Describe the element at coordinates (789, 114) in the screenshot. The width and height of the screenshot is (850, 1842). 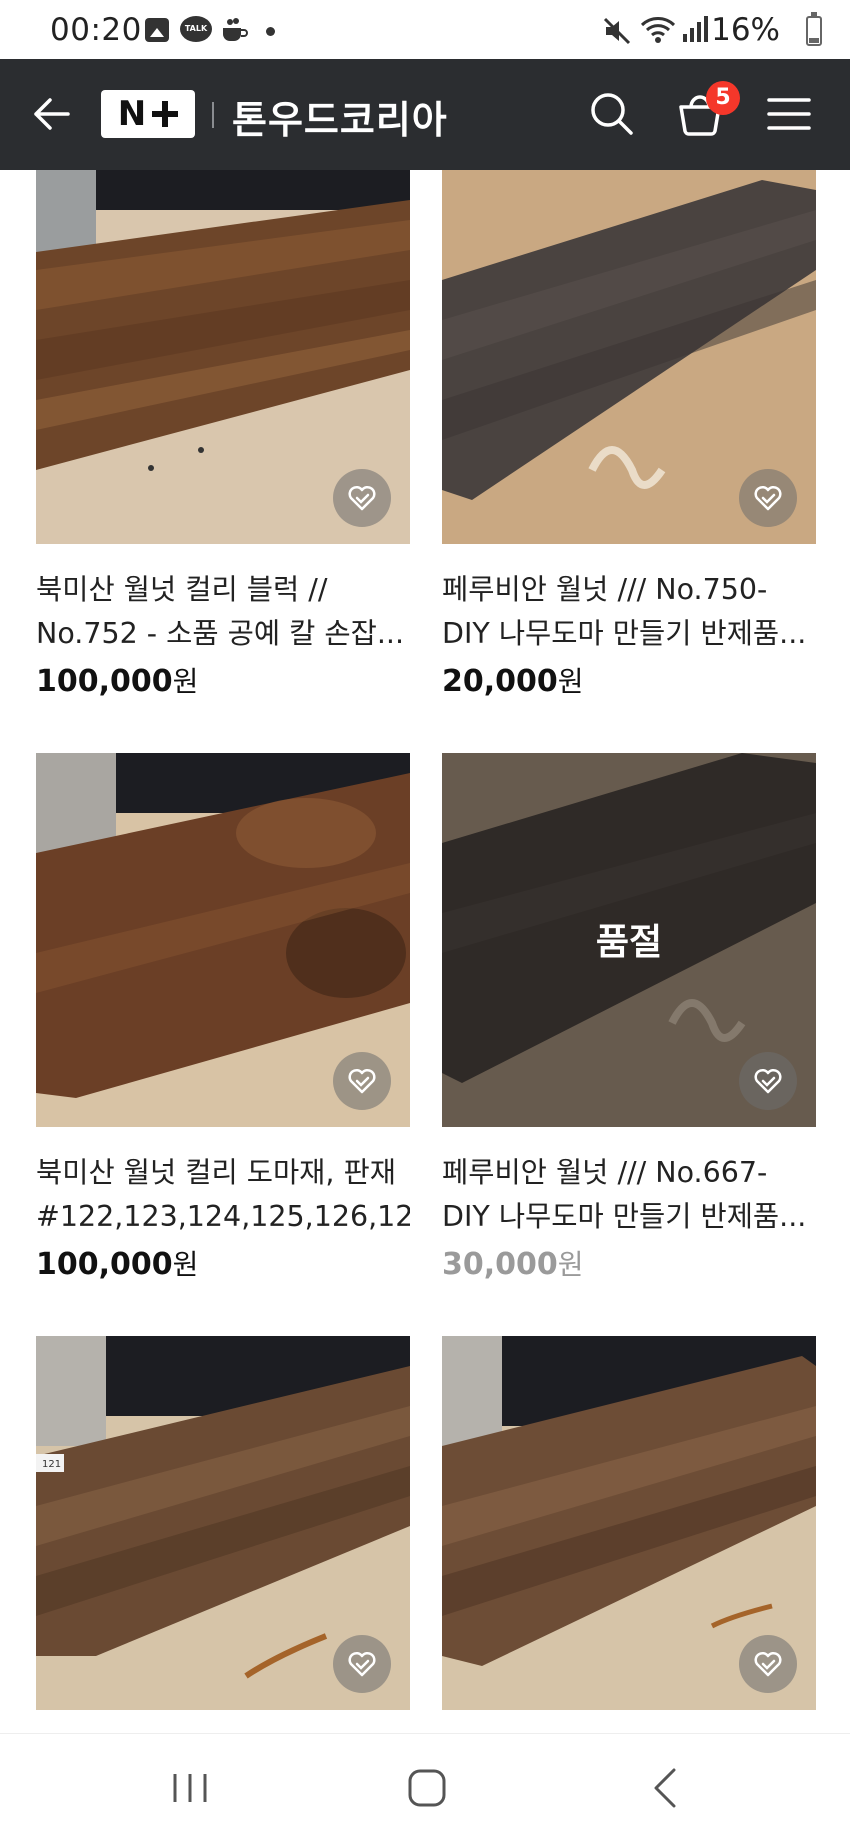
I see `menu-icon` at that location.